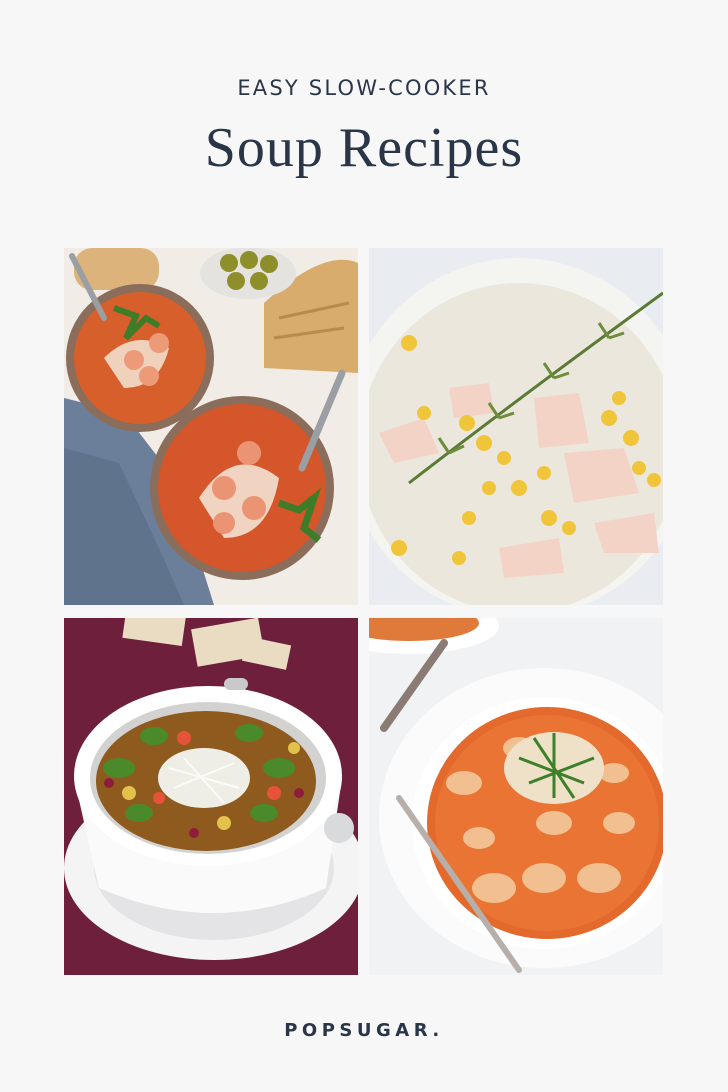 The height and width of the screenshot is (1092, 728). Describe the element at coordinates (364, 148) in the screenshot. I see `page-title: Soup Recipes` at that location.